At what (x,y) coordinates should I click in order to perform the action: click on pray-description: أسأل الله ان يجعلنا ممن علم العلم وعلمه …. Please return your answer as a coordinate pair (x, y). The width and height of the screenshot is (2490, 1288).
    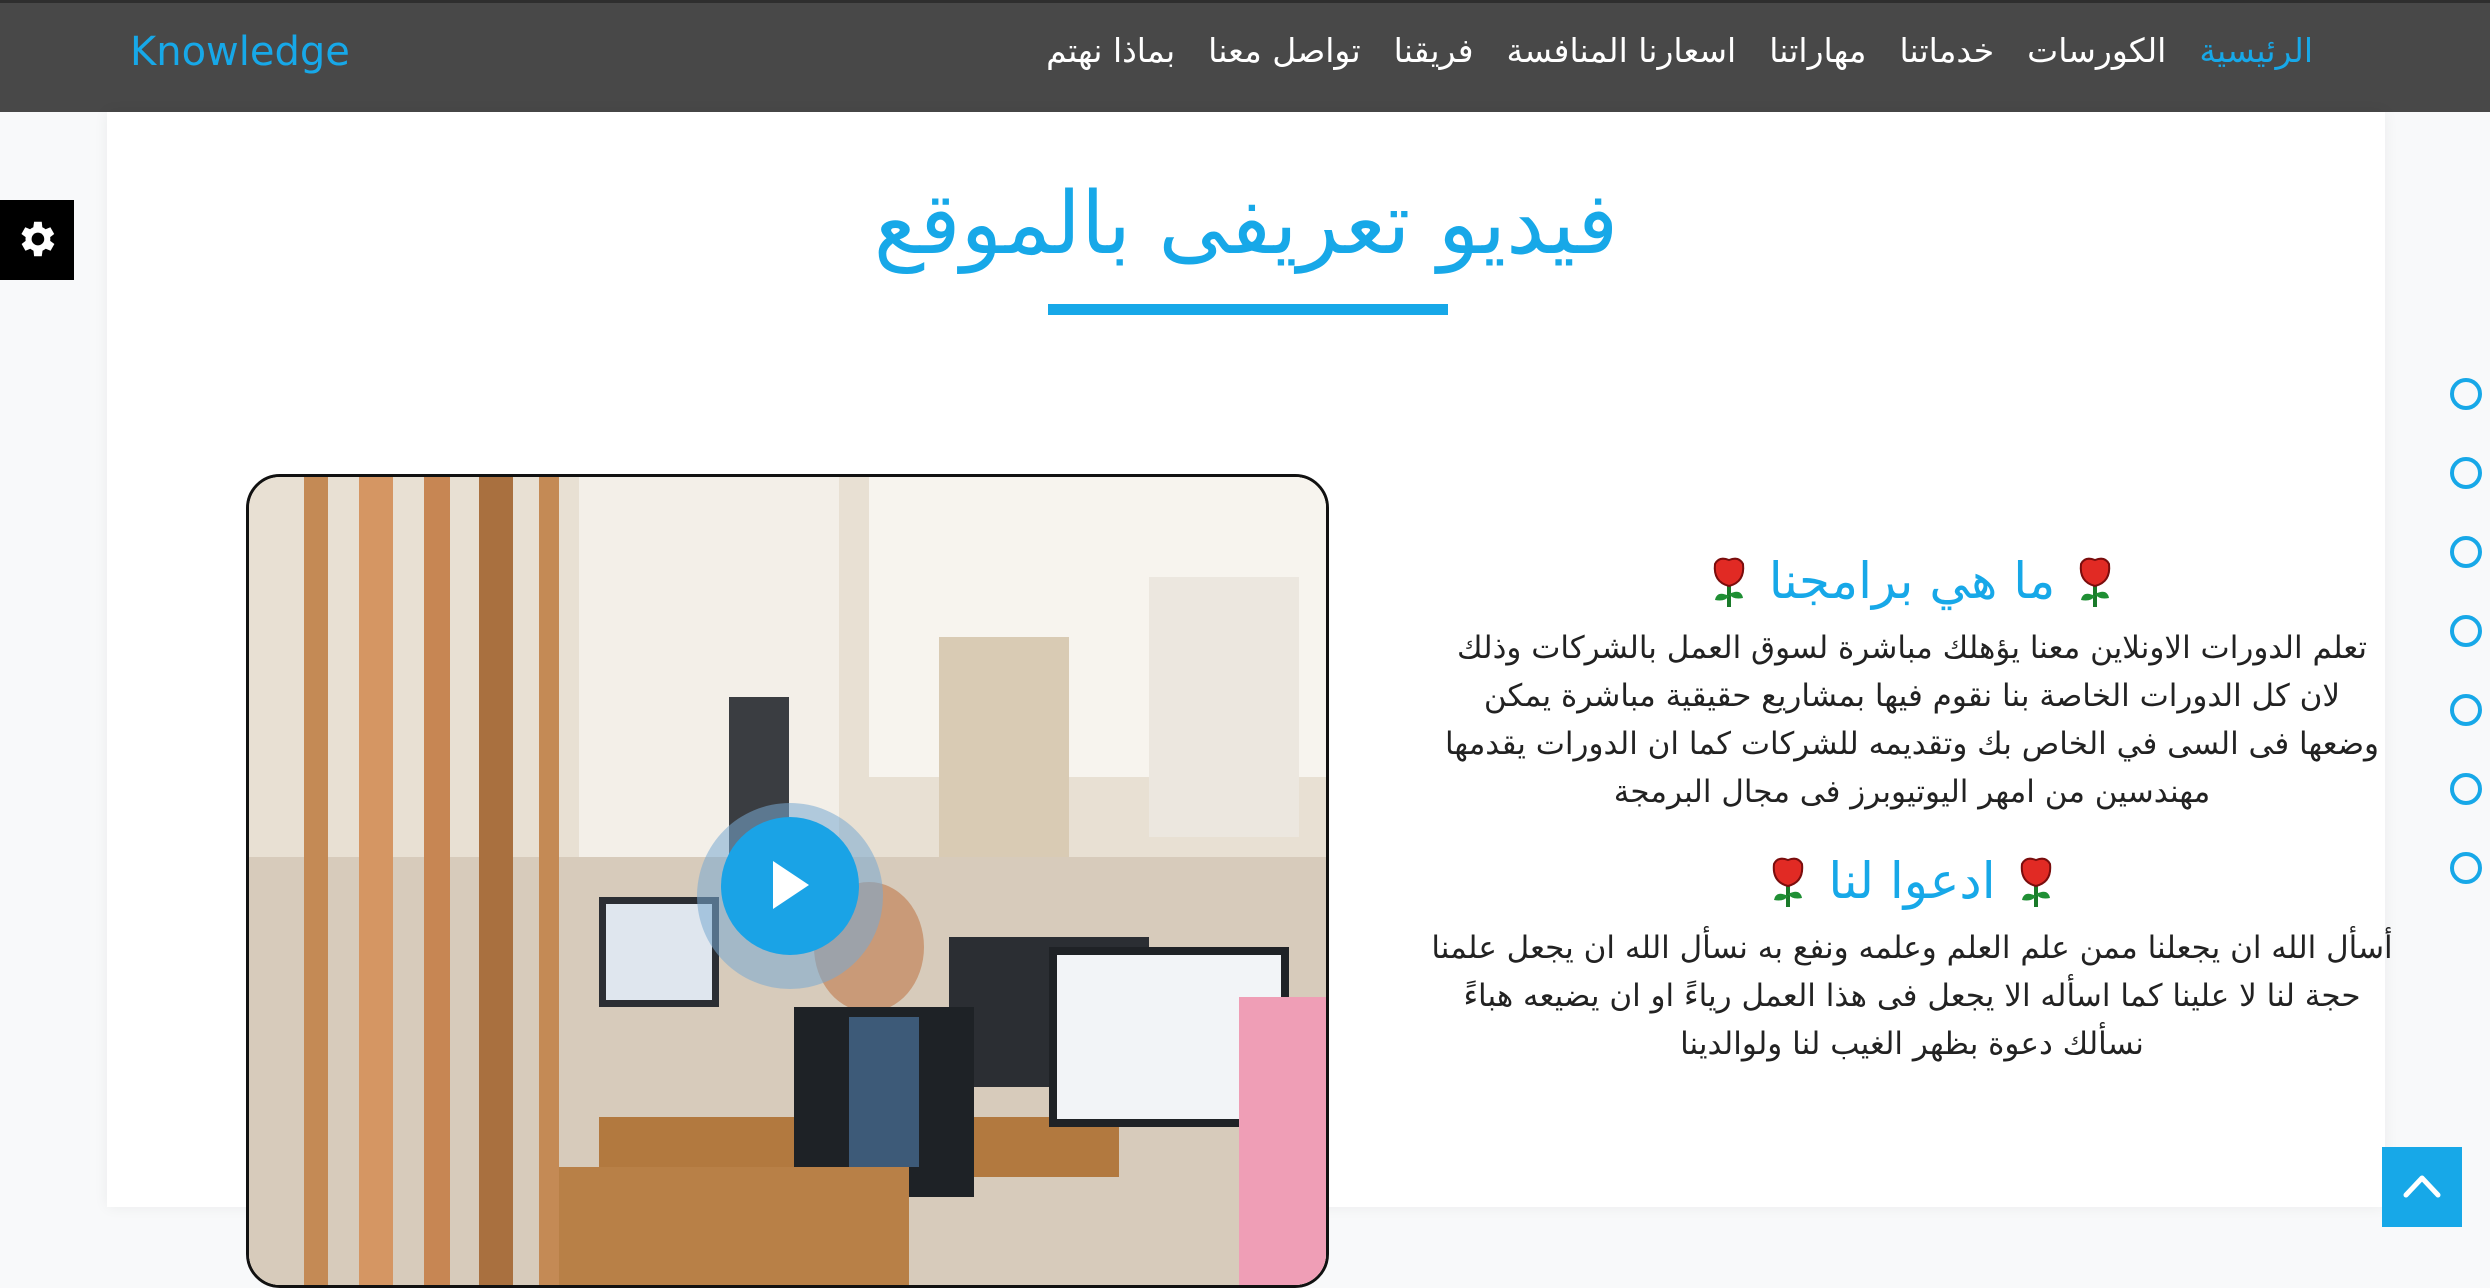
    Looking at the image, I should click on (1912, 996).